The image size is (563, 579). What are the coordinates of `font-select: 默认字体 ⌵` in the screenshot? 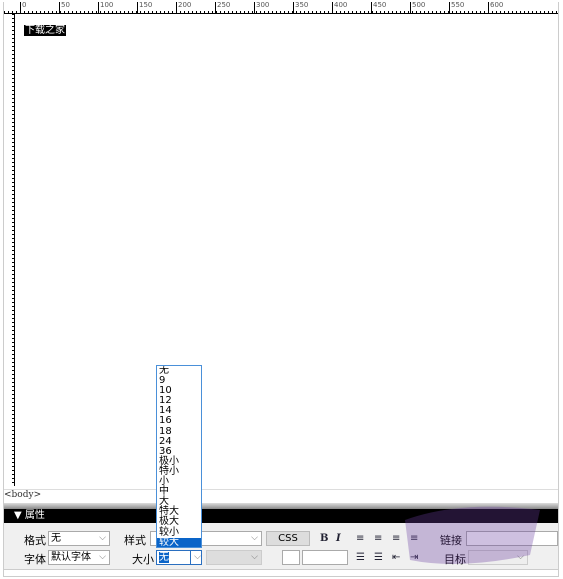 It's located at (79, 557).